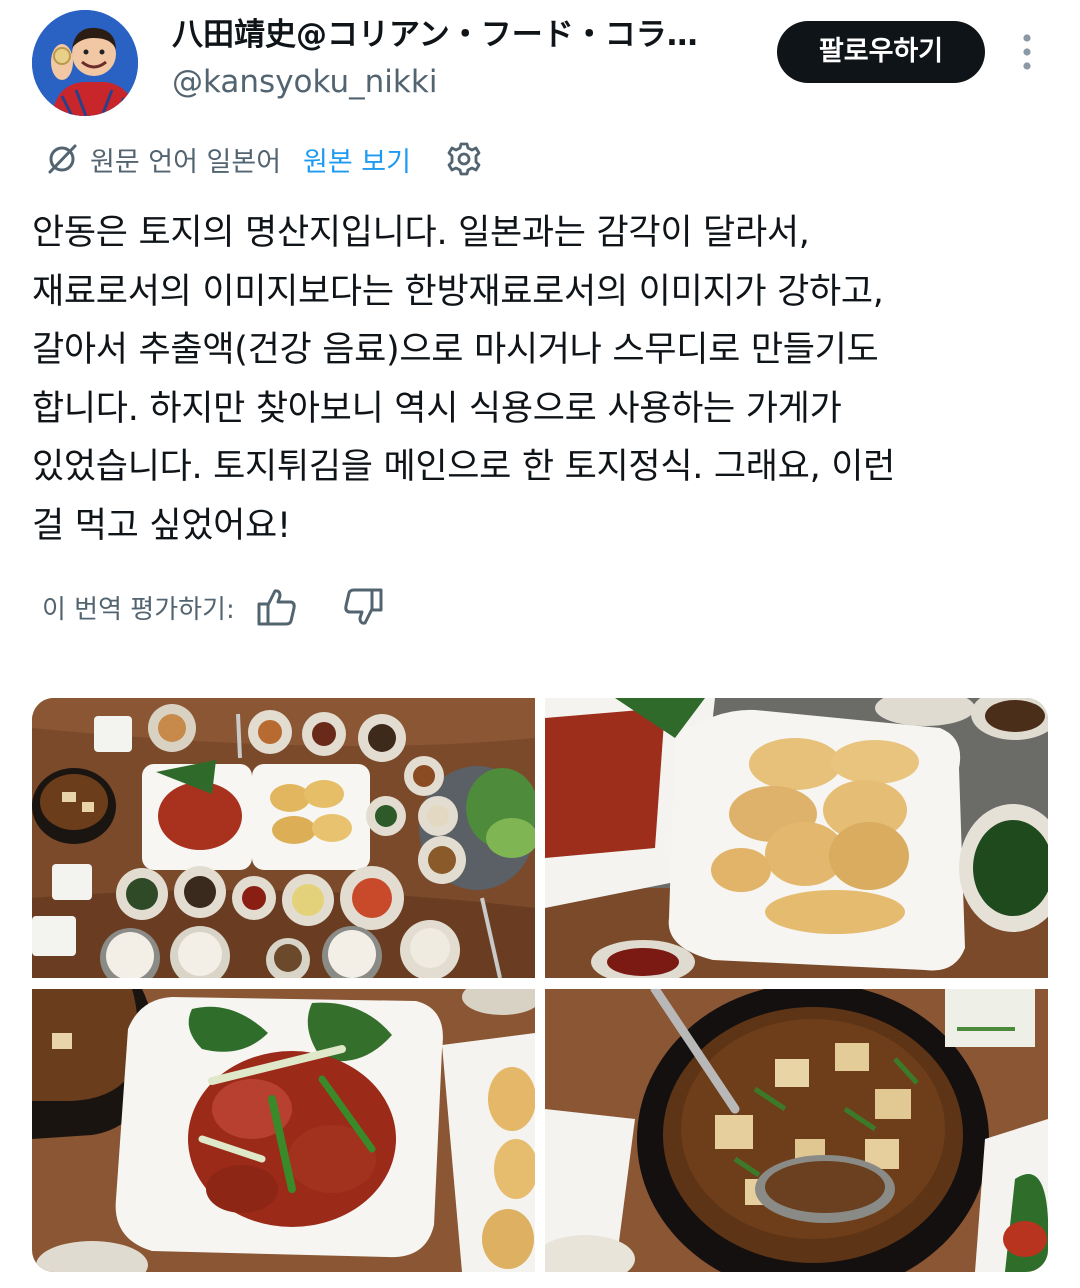  I want to click on photo-table-set-meal, so click(283, 838).